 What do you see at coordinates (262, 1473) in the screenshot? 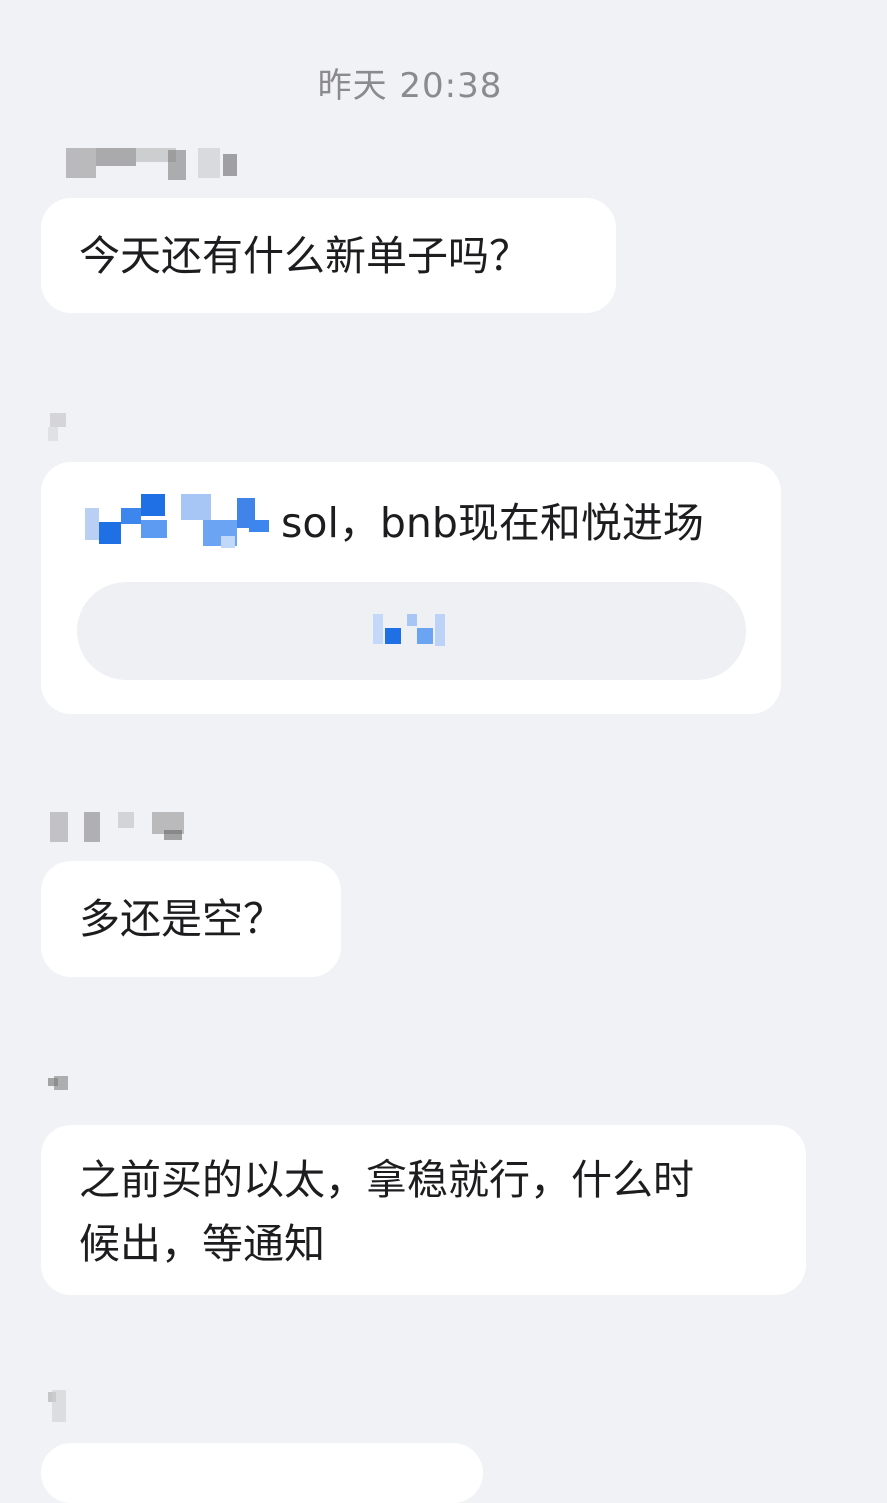
I see `message-bubble` at bounding box center [262, 1473].